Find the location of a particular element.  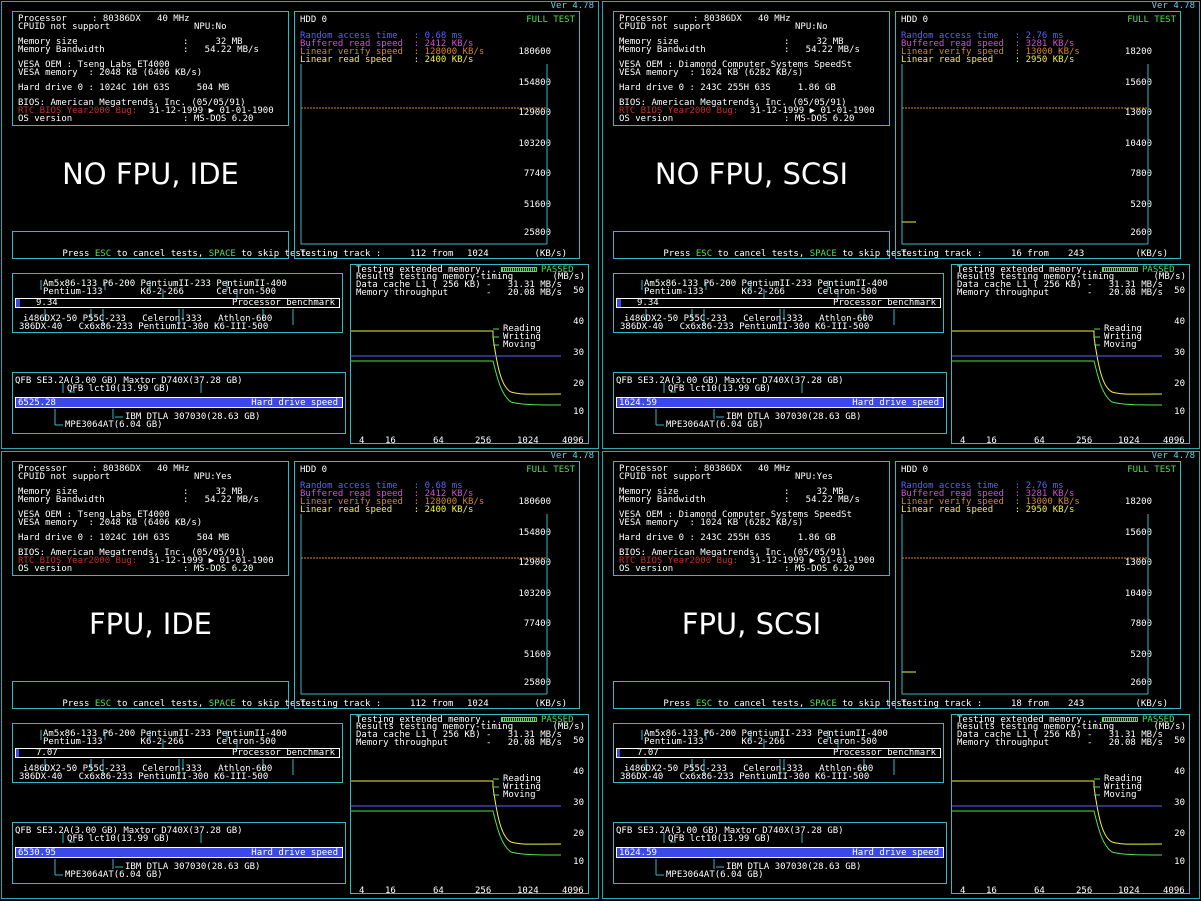

mem-x-tick: 4096 is located at coordinates (1174, 441).